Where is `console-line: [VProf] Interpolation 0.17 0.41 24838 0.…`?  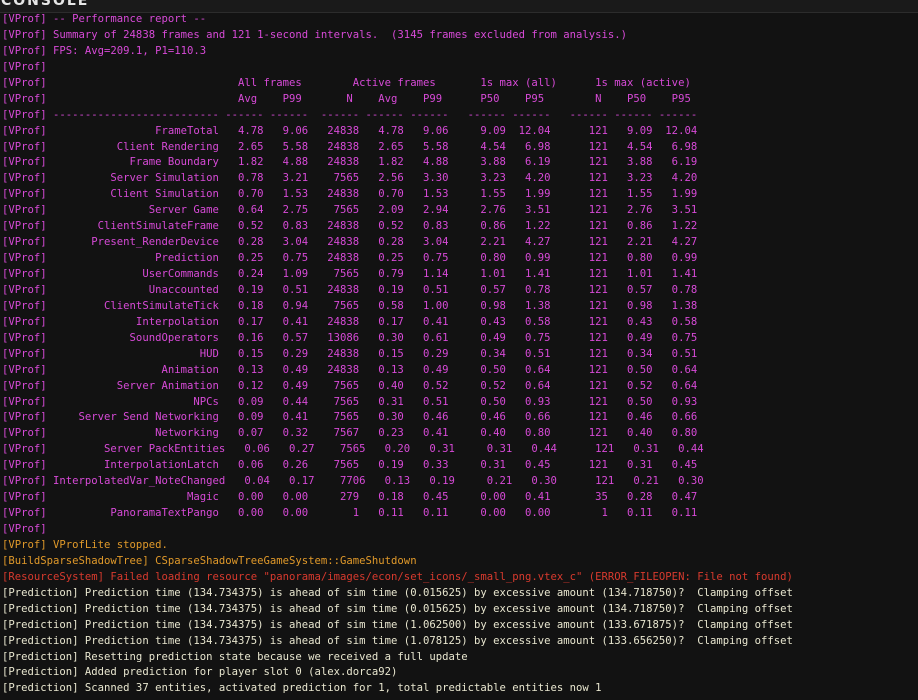
console-line: [VProf] Interpolation 0.17 0.41 24838 0.… is located at coordinates (350, 321).